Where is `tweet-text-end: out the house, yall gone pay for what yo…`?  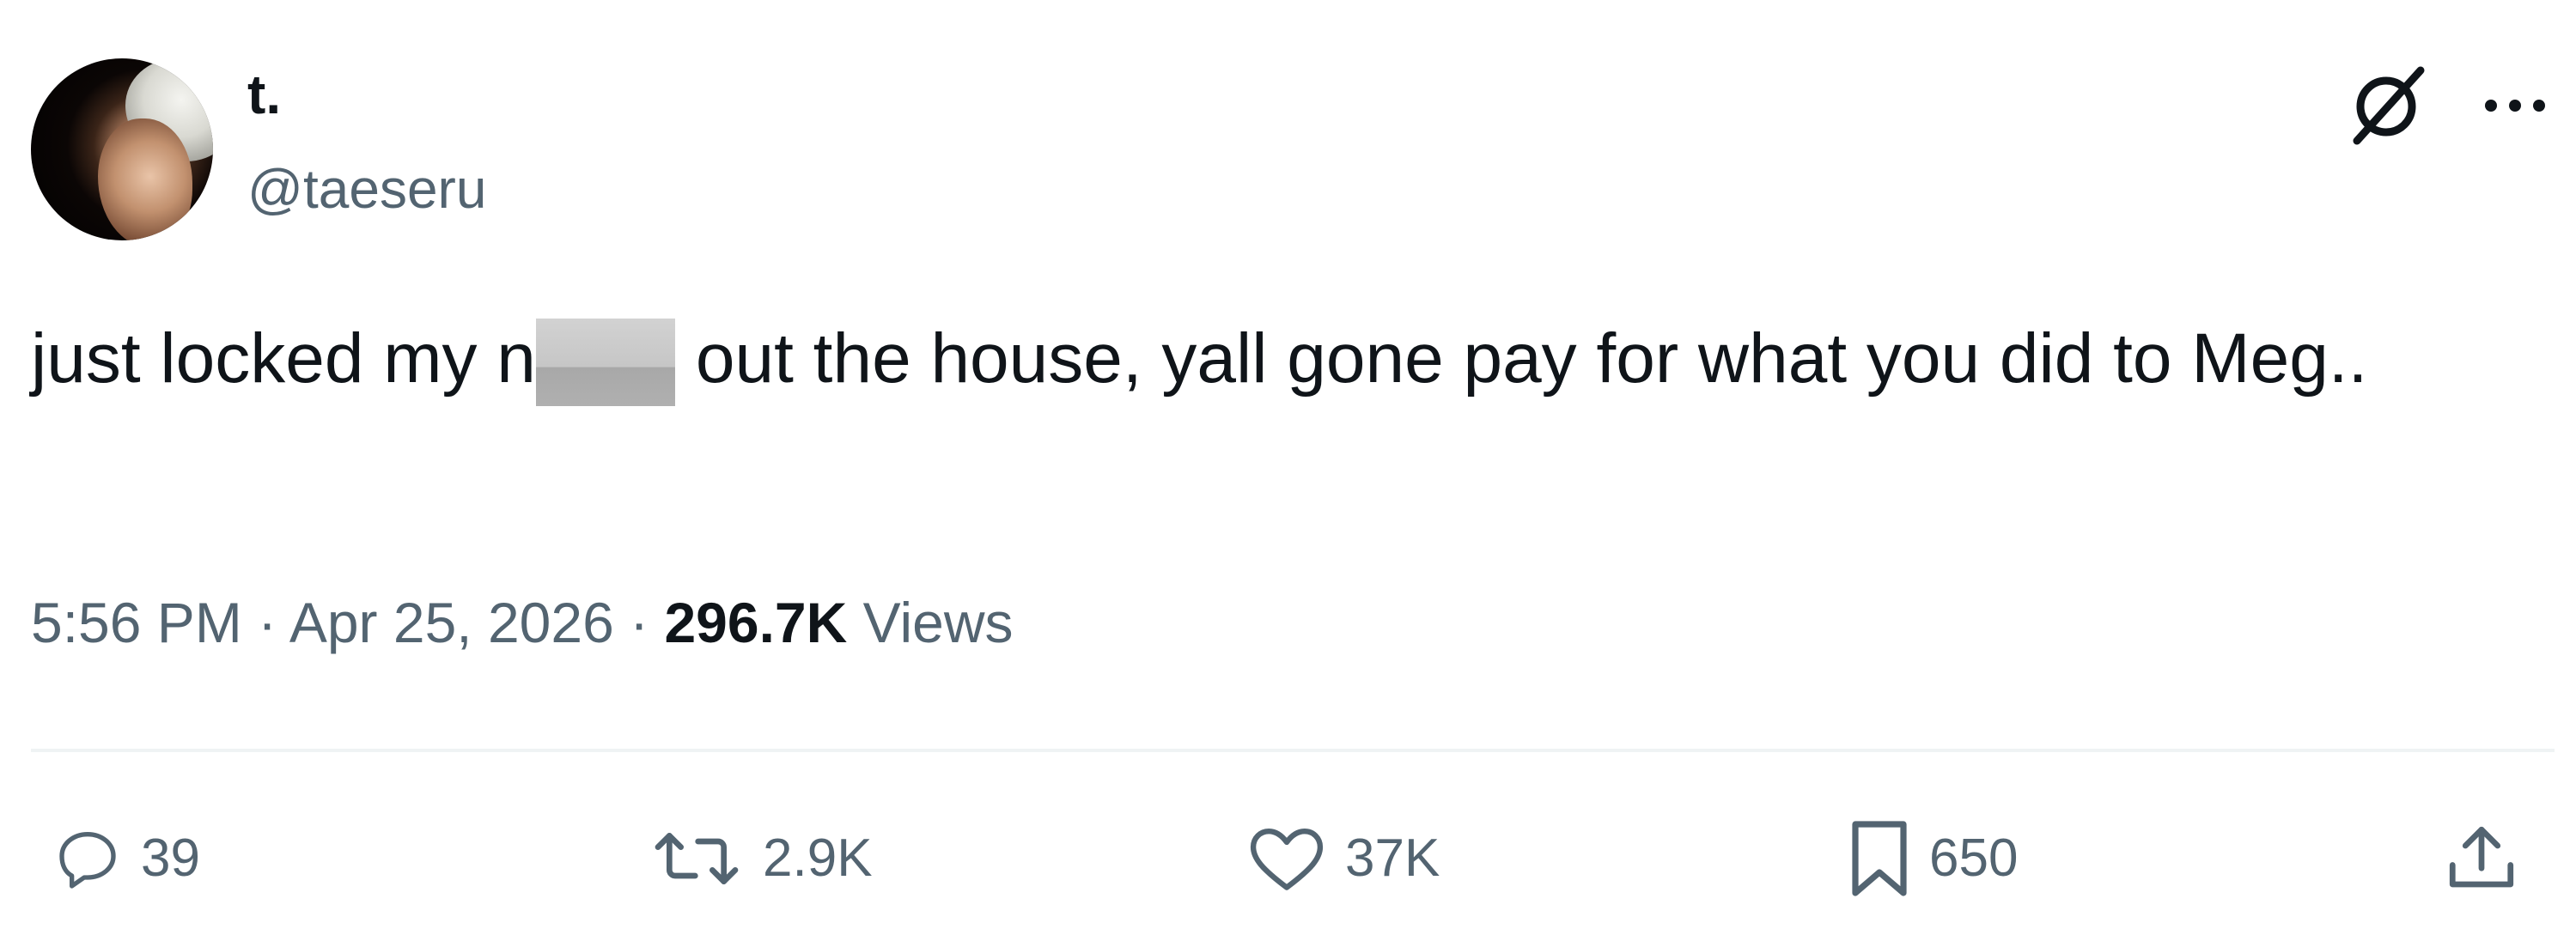 tweet-text-end: out the house, yall gone pay for what yo… is located at coordinates (1531, 358).